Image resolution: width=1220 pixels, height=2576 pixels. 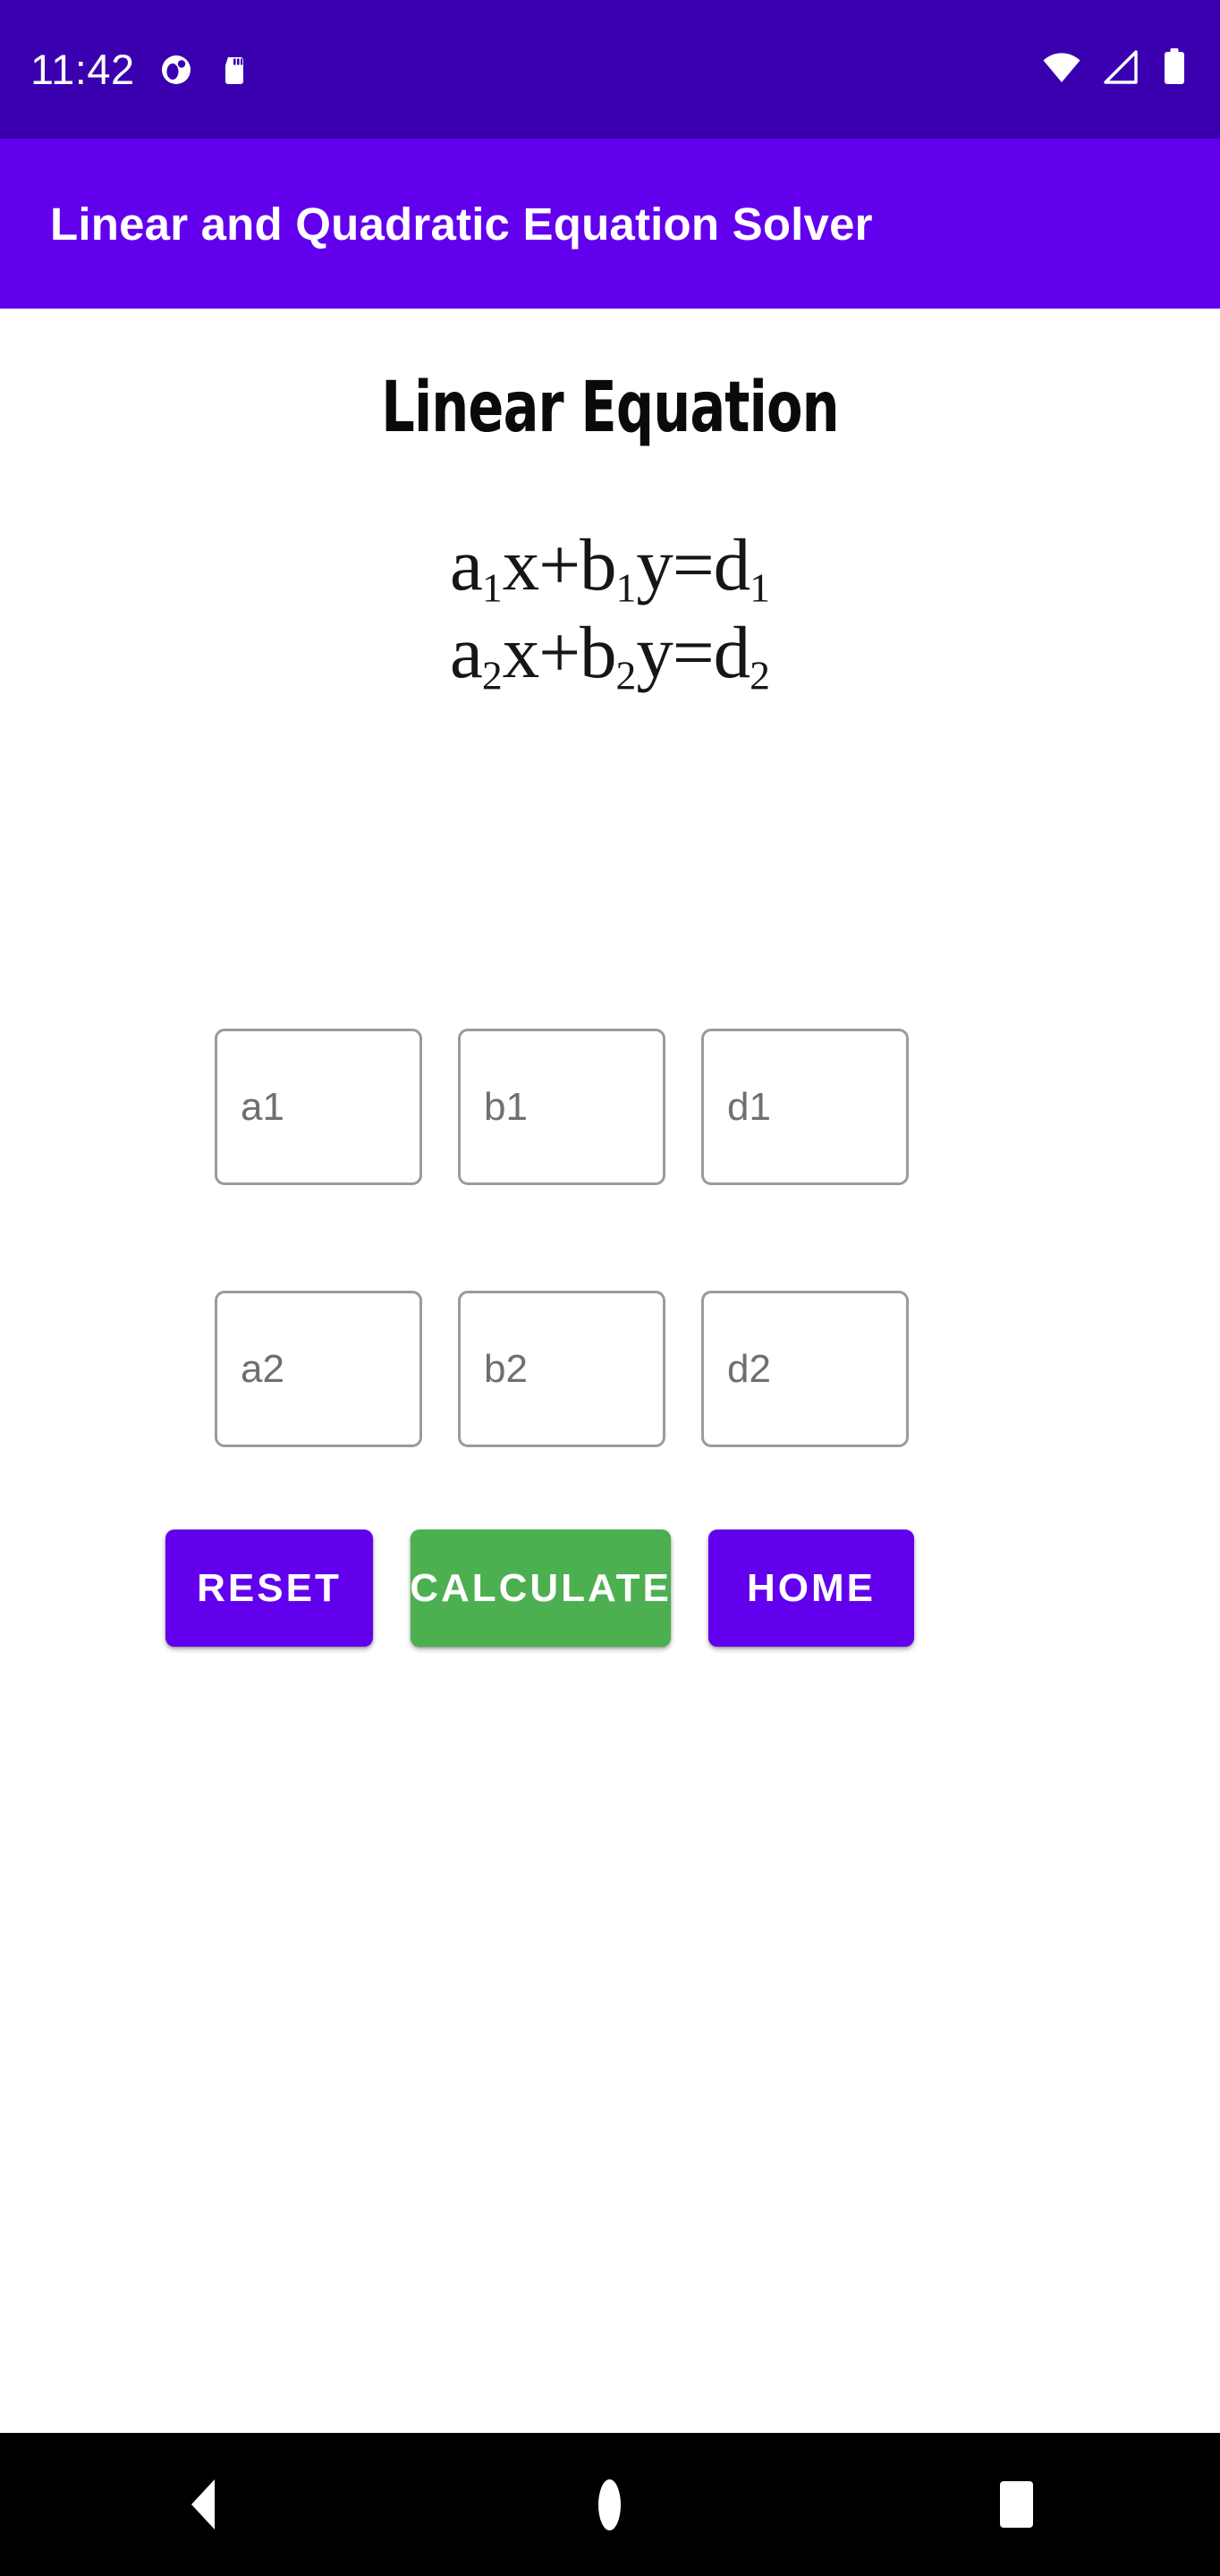 I want to click on status-bar-left-group: 11:42, so click(x=141, y=69).